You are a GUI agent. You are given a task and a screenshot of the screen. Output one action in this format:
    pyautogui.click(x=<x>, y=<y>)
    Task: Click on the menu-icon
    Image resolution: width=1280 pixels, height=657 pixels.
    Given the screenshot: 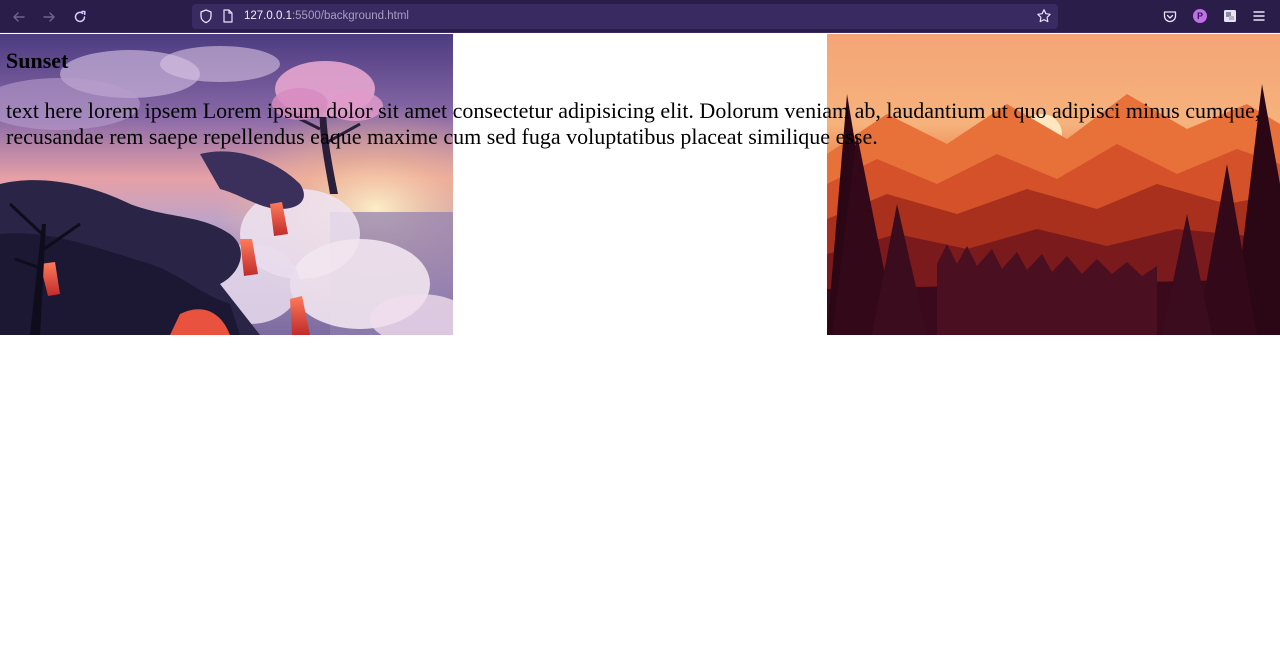 What is the action you would take?
    pyautogui.click(x=1259, y=16)
    